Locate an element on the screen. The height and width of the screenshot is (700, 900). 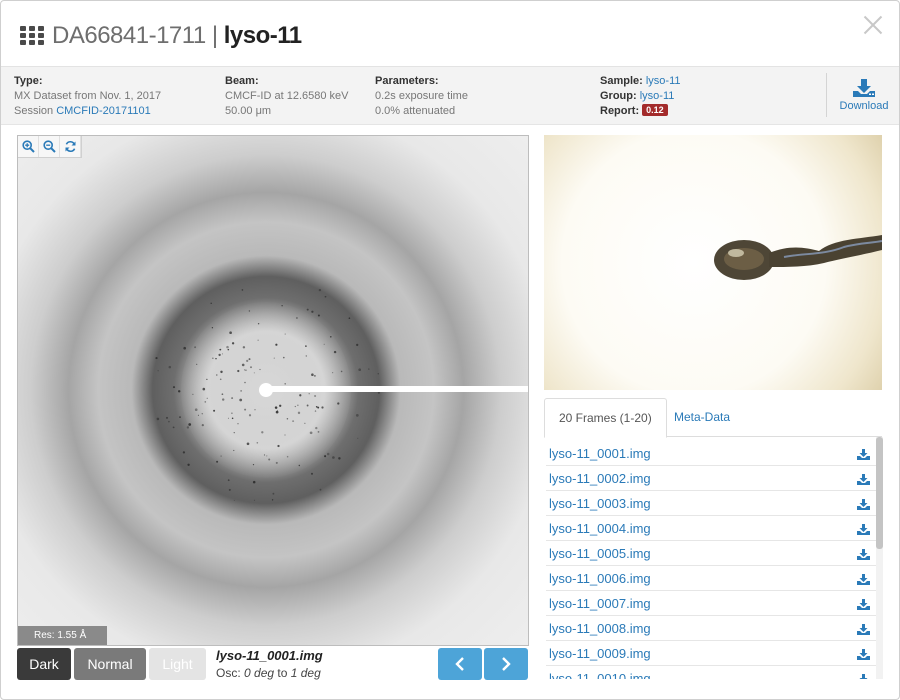
previous-frame-button is located at coordinates (460, 664).